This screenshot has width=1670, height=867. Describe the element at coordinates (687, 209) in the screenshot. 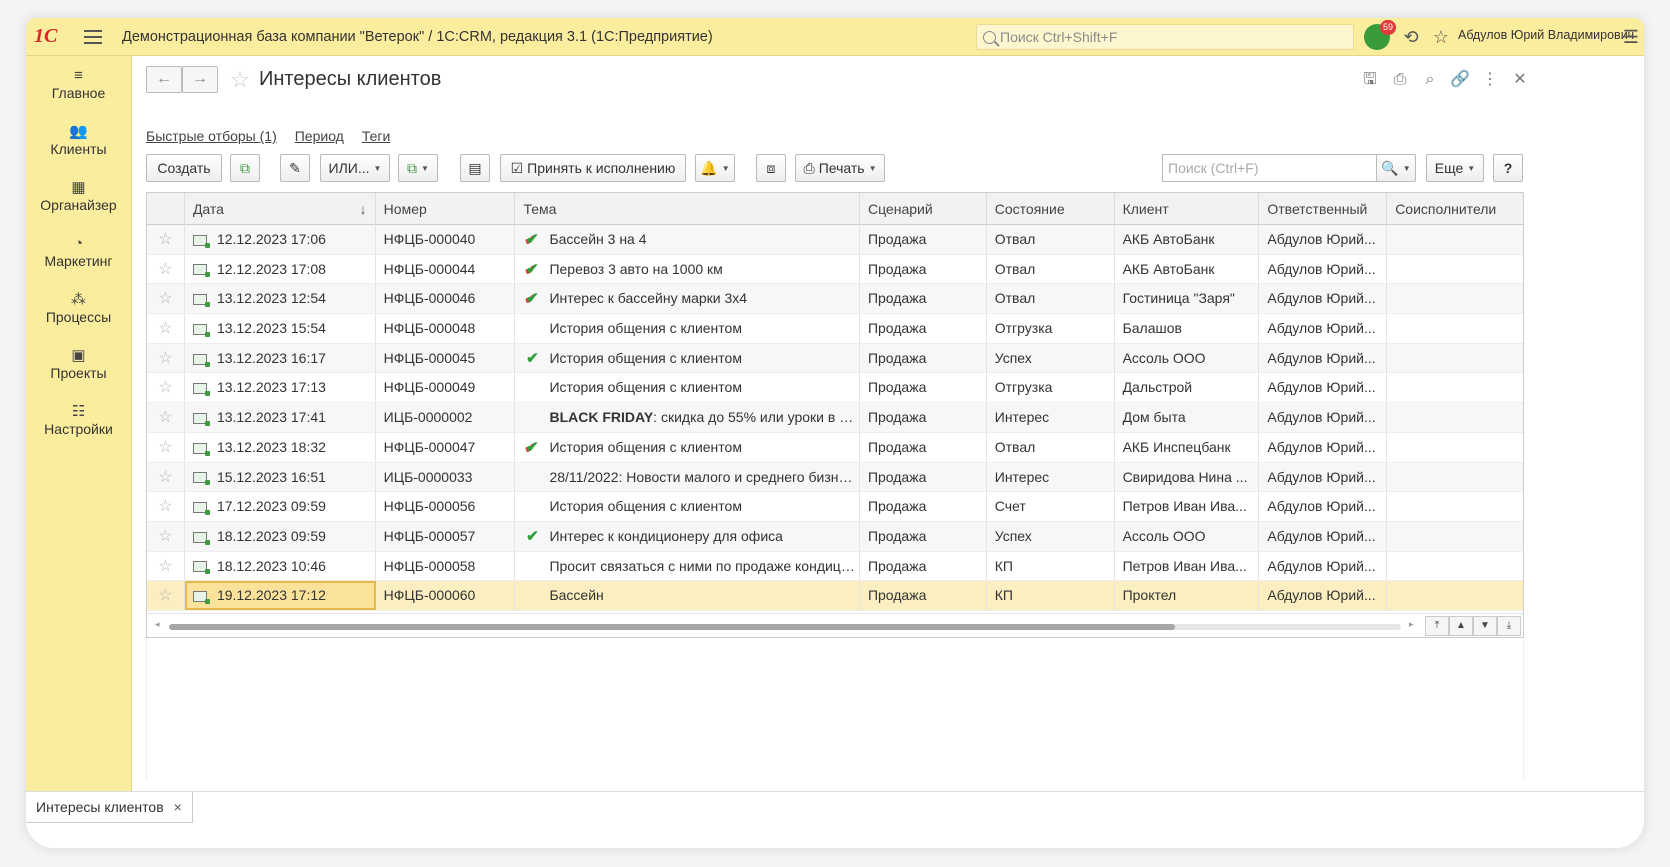

I see `column-header-topic: Тема` at that location.